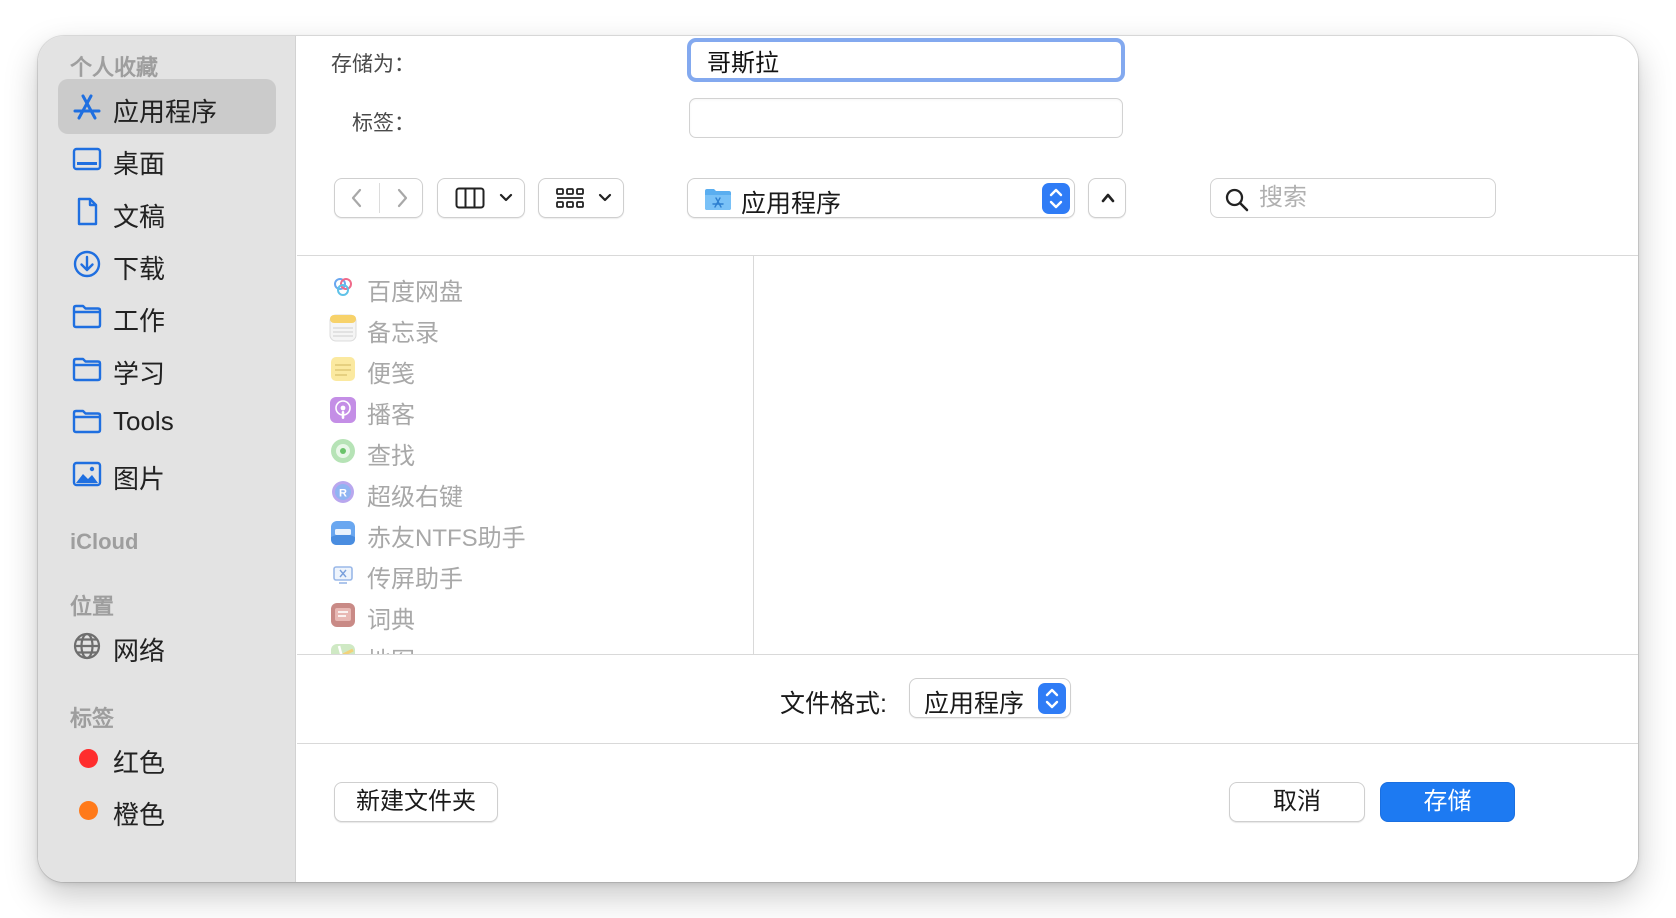  I want to click on sidebar-item-tools: Tools, so click(167, 420).